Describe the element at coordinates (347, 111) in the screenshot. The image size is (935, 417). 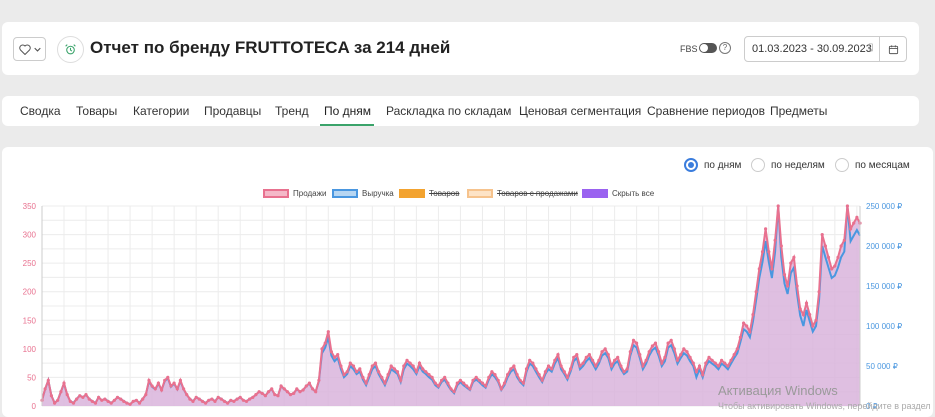
I see `tab-6: По дням` at that location.